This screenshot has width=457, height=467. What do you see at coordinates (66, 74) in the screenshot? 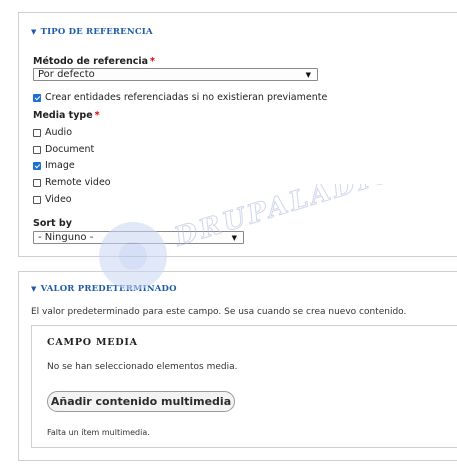
I see `reference-method-value: Por defecto` at bounding box center [66, 74].